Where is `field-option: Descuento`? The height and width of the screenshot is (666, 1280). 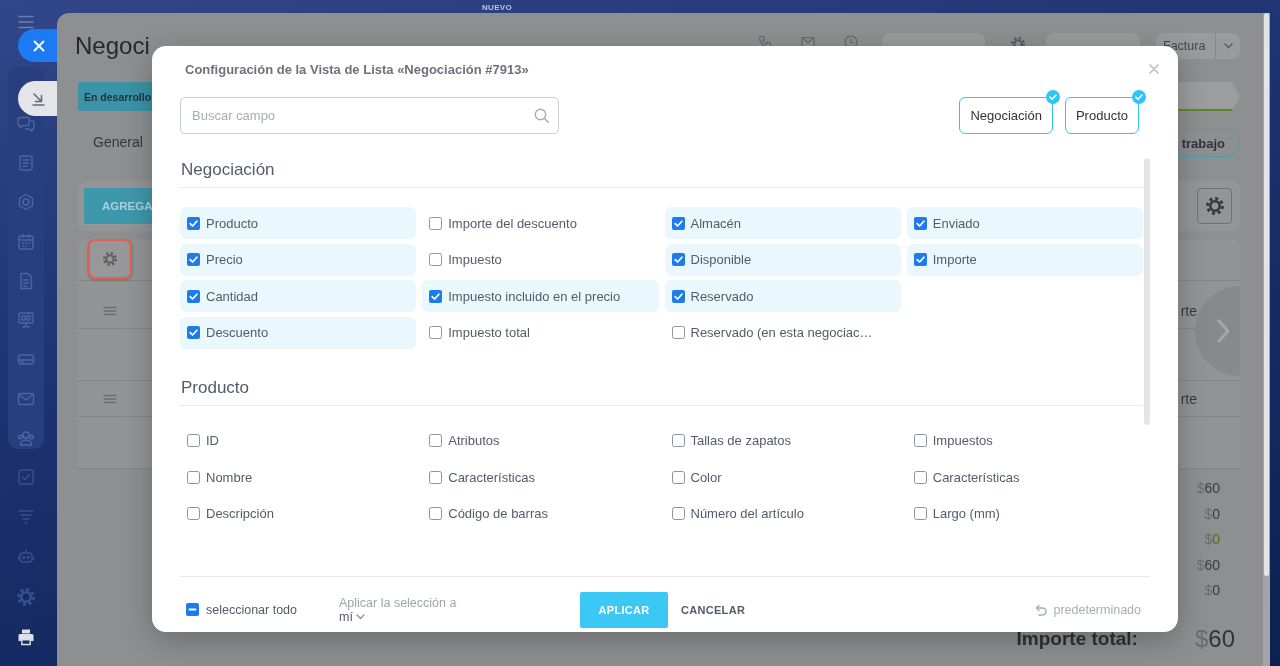
field-option: Descuento is located at coordinates (298, 332).